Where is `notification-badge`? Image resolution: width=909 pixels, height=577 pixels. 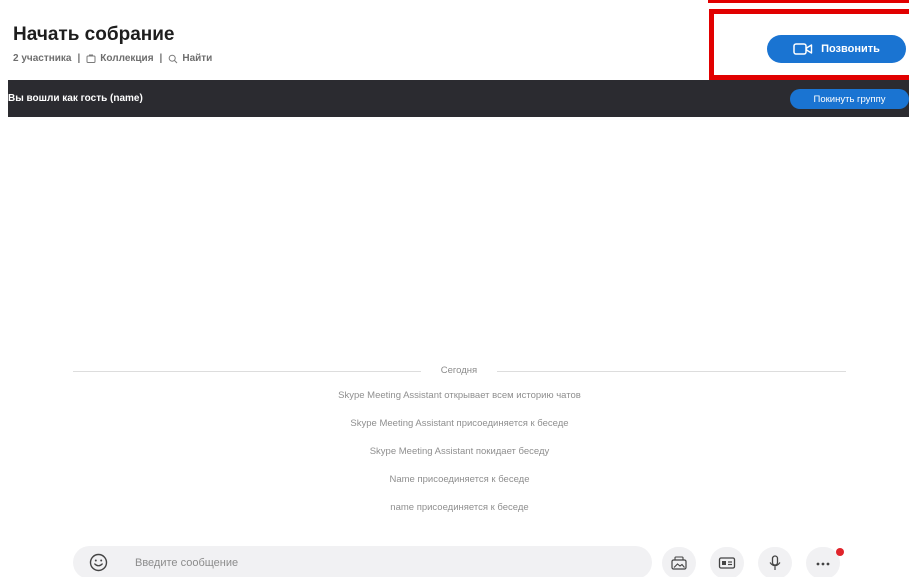 notification-badge is located at coordinates (840, 552).